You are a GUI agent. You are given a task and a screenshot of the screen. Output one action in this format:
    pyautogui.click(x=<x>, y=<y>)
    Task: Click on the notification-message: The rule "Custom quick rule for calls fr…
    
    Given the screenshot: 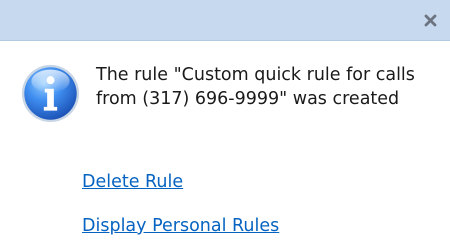 What is the action you would take?
    pyautogui.click(x=255, y=87)
    